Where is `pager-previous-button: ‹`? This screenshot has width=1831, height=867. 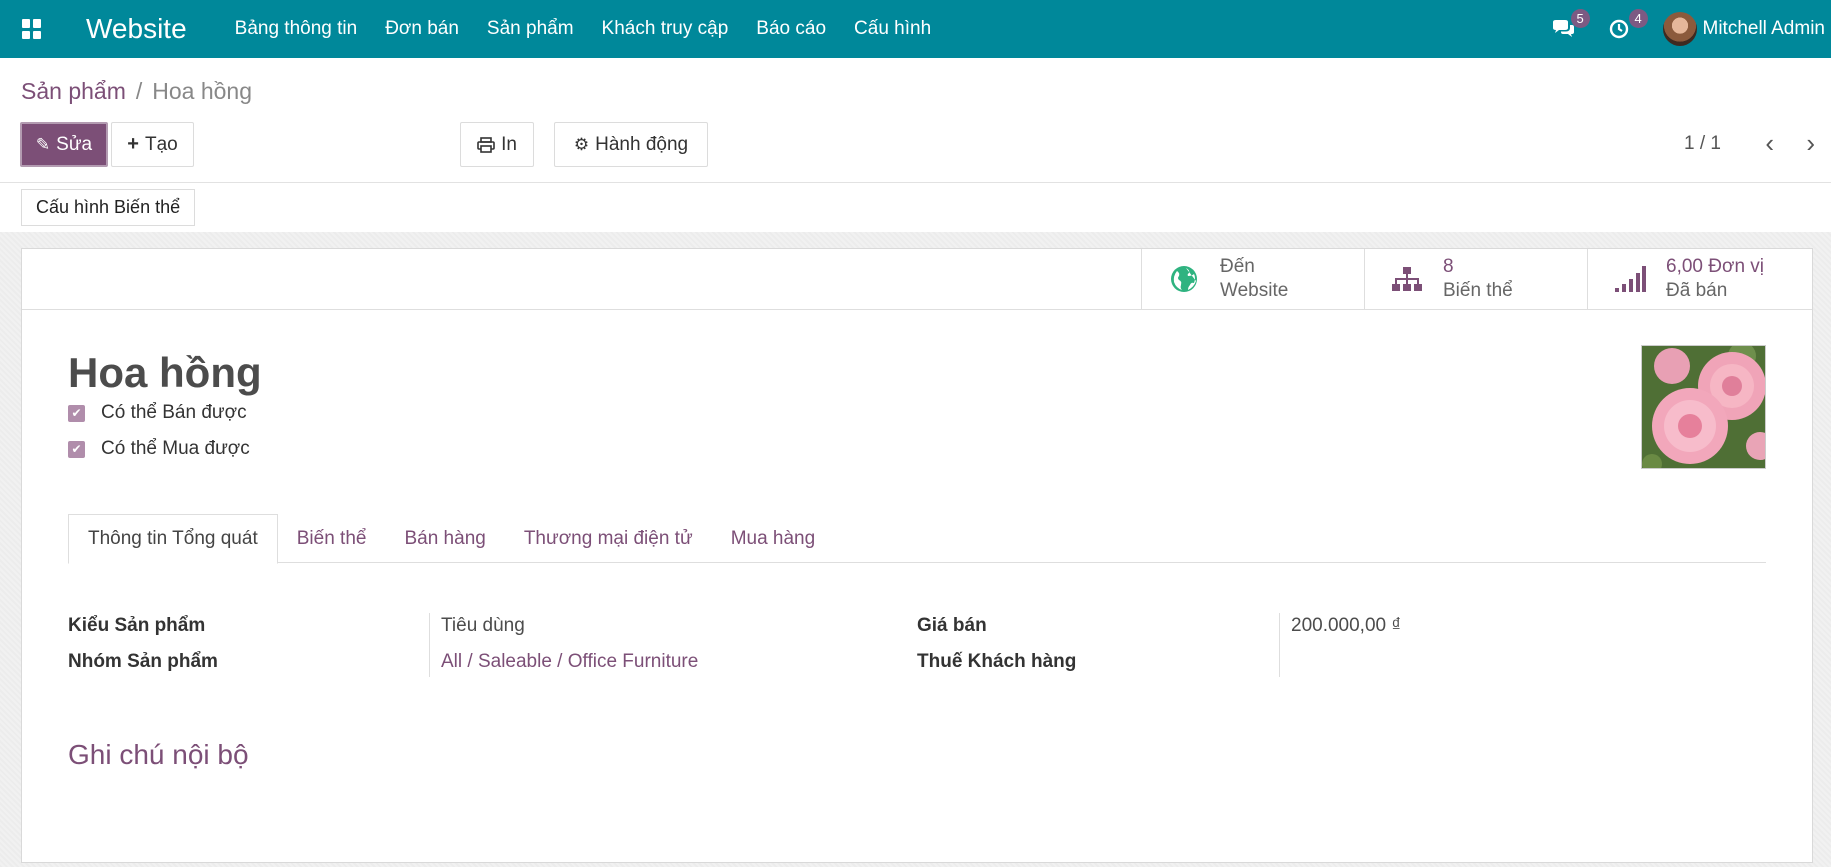
pager-previous-button: ‹ is located at coordinates (1769, 143).